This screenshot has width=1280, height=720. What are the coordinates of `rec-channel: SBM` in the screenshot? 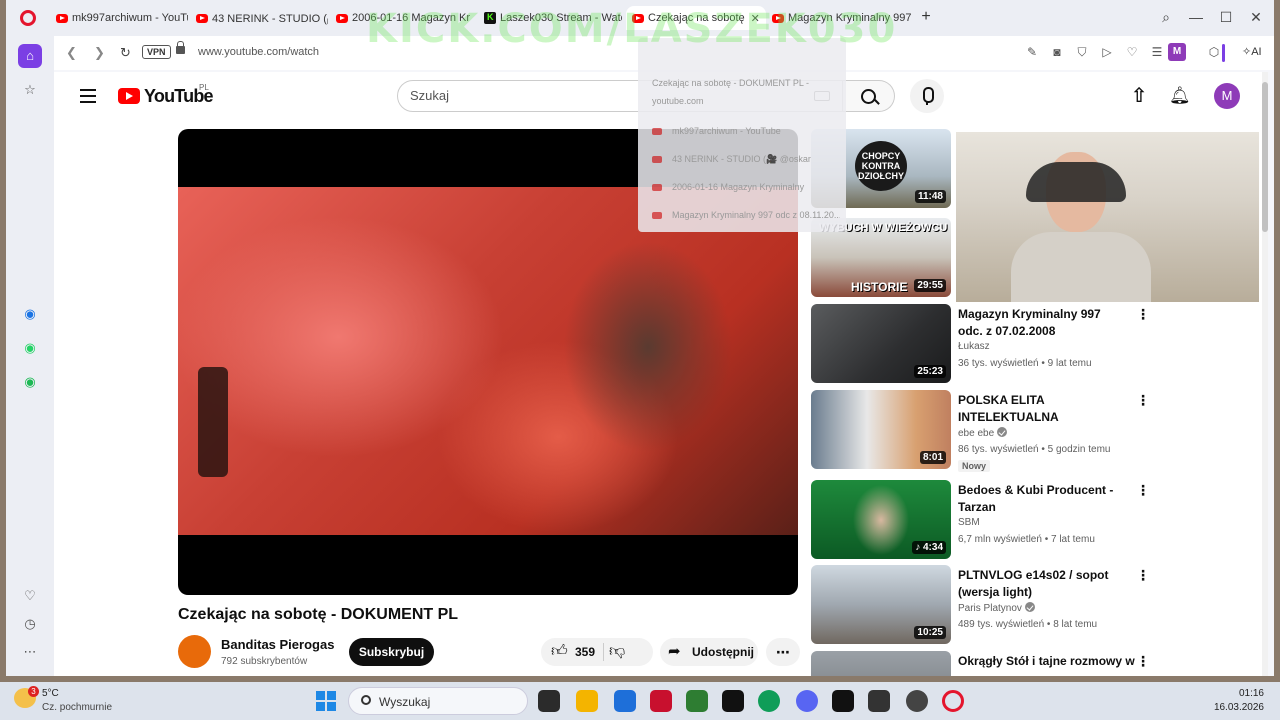 It's located at (969, 522).